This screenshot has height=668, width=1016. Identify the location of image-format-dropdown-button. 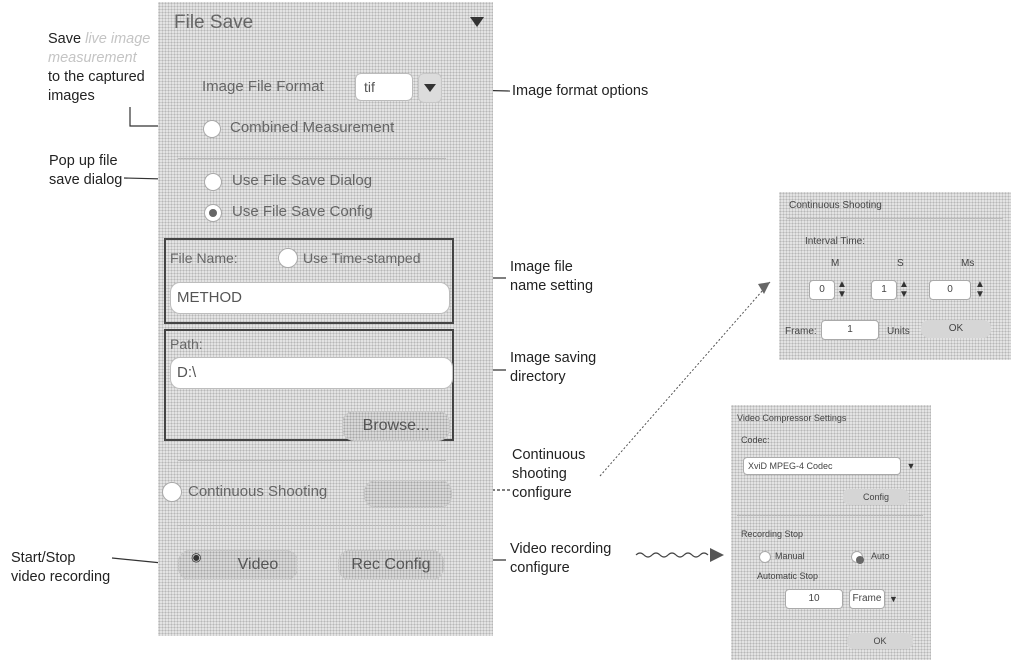
(430, 88).